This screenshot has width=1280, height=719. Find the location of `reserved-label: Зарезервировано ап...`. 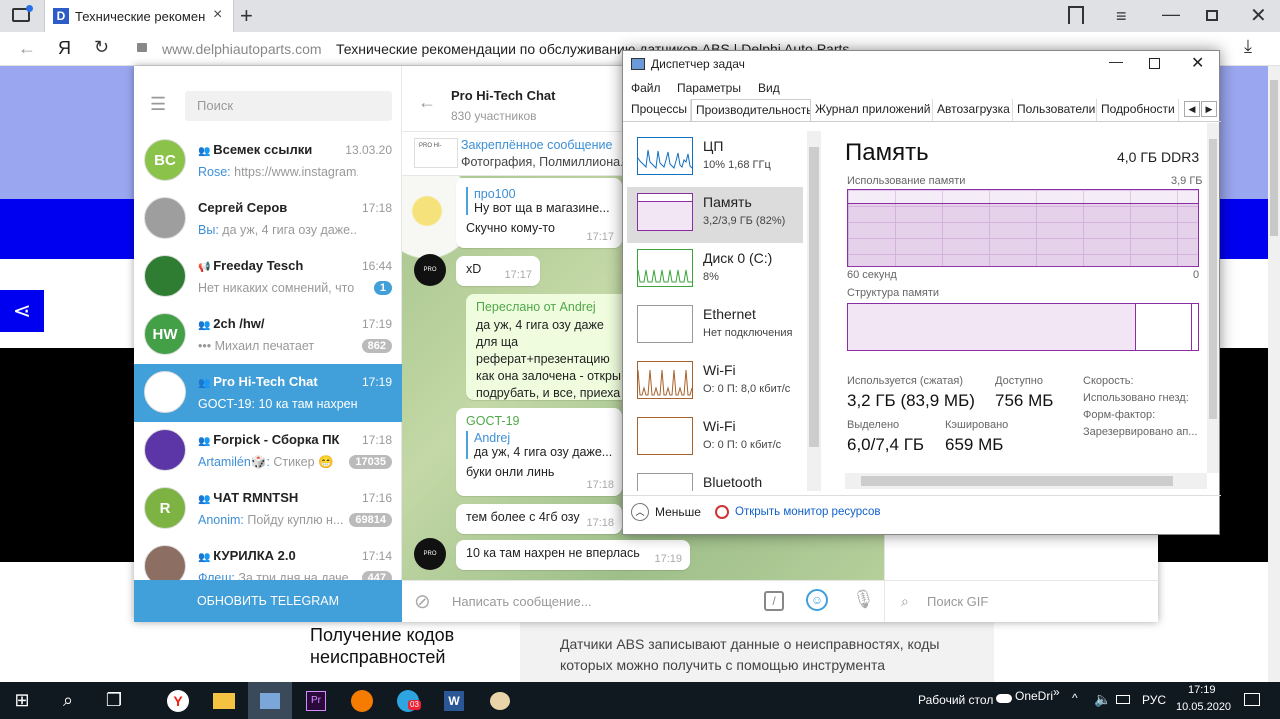

reserved-label: Зарезервировано ап... is located at coordinates (1140, 432).